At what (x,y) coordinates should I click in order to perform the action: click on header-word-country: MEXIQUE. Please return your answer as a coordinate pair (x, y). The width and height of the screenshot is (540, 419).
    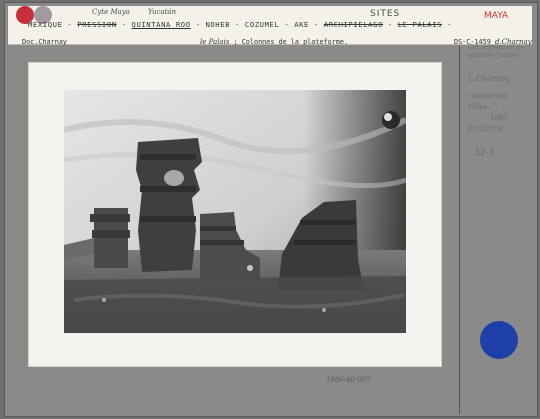
    Looking at the image, I should click on (45, 24).